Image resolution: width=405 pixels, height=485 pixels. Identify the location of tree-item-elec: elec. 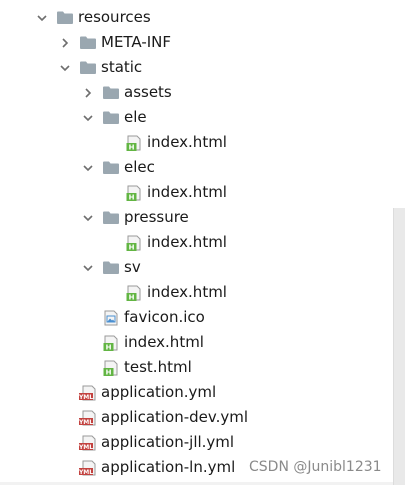
(196, 167).